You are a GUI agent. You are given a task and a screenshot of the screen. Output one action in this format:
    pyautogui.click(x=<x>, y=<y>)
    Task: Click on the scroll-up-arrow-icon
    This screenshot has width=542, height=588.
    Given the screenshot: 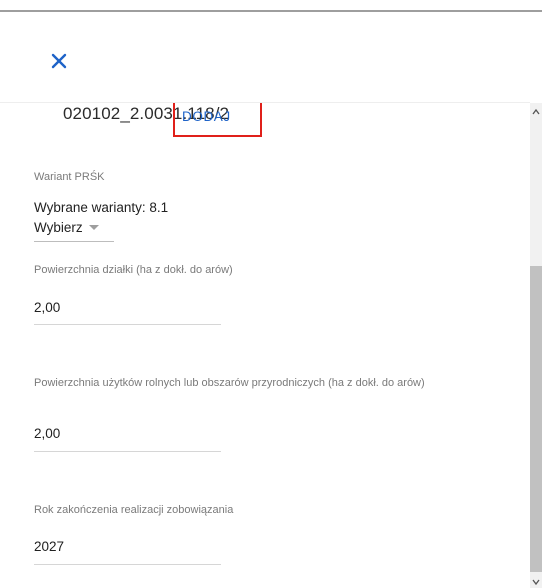 What is the action you would take?
    pyautogui.click(x=536, y=112)
    